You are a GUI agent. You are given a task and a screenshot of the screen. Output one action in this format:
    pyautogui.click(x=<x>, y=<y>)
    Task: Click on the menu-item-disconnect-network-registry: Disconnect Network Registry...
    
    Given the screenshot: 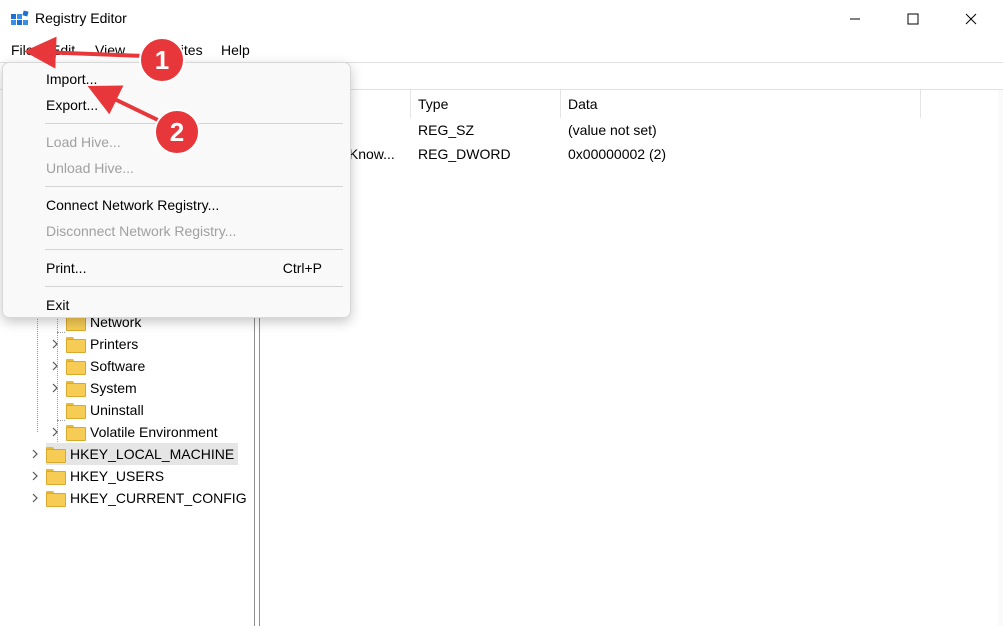 What is the action you would take?
    pyautogui.click(x=141, y=231)
    